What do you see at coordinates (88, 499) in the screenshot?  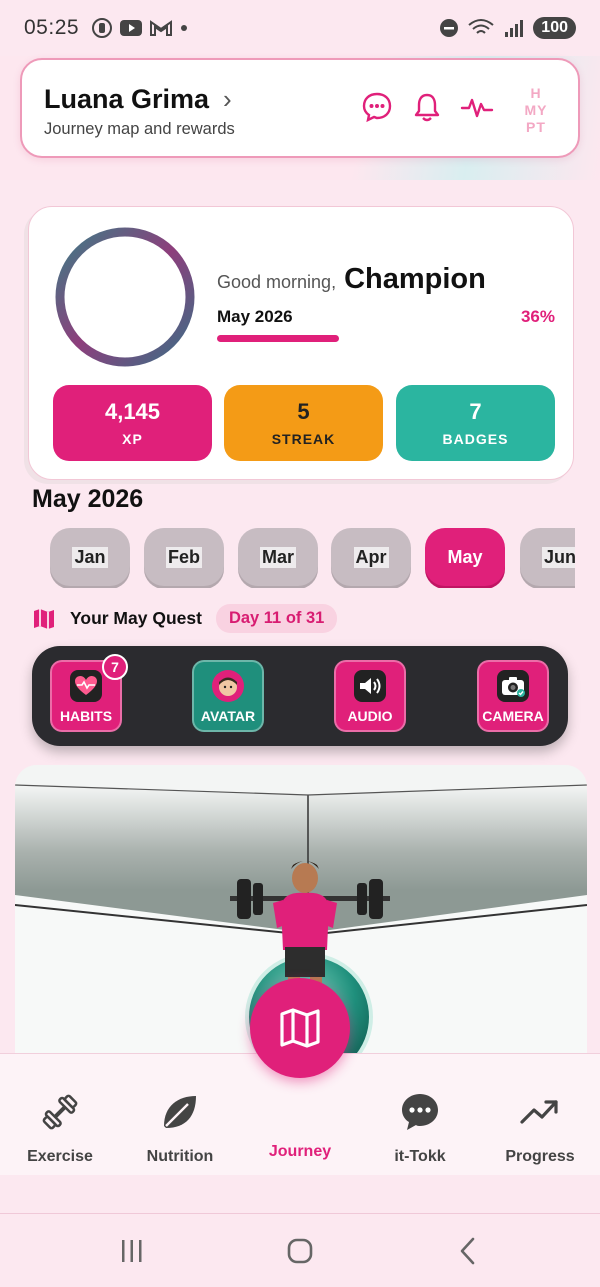 I see `calendar-title: May 2026` at bounding box center [88, 499].